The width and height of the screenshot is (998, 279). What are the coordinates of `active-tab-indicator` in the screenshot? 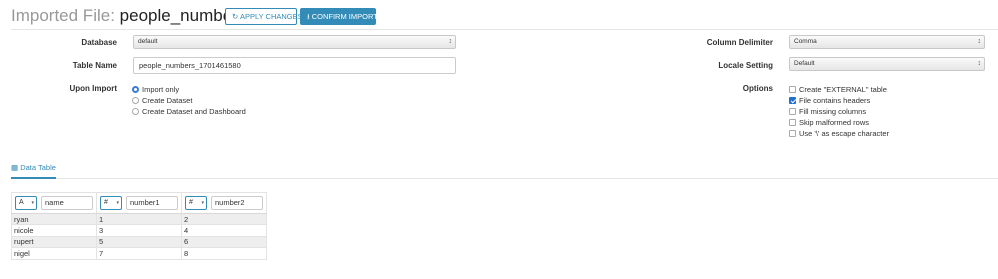 It's located at (33, 178).